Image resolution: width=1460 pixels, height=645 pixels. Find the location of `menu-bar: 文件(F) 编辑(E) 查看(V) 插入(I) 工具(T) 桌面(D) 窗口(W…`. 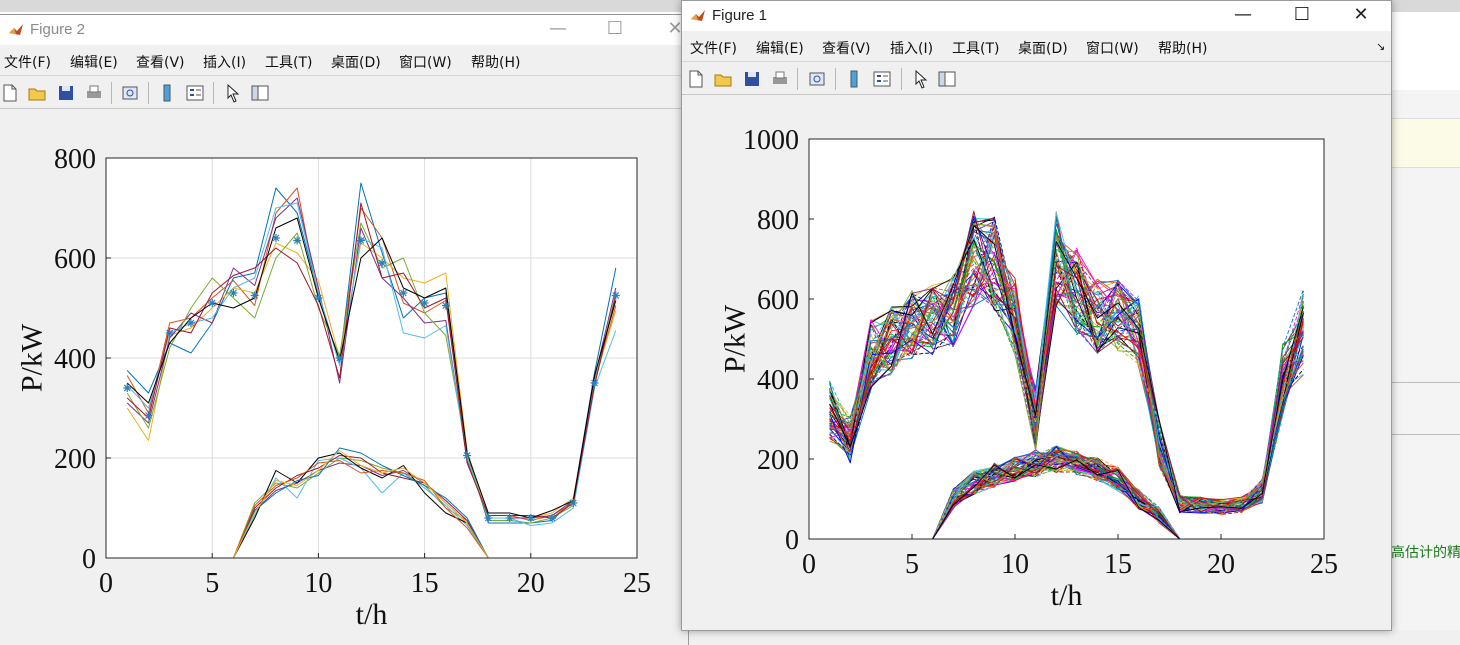

menu-bar: 文件(F) 编辑(E) 查看(V) 插入(I) 工具(T) 桌面(D) 窗口(W… is located at coordinates (1036, 46).